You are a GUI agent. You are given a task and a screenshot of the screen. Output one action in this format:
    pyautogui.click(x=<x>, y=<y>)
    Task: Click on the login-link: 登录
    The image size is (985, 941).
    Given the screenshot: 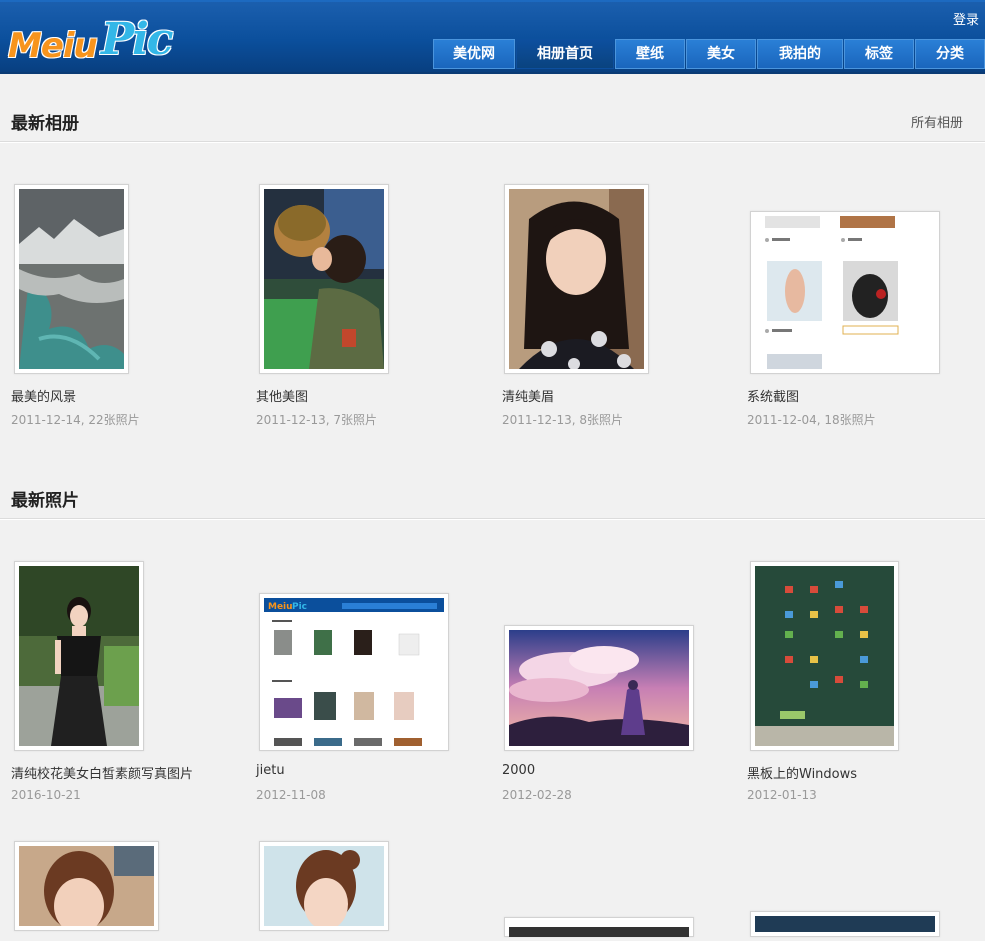 What is the action you would take?
    pyautogui.click(x=966, y=18)
    